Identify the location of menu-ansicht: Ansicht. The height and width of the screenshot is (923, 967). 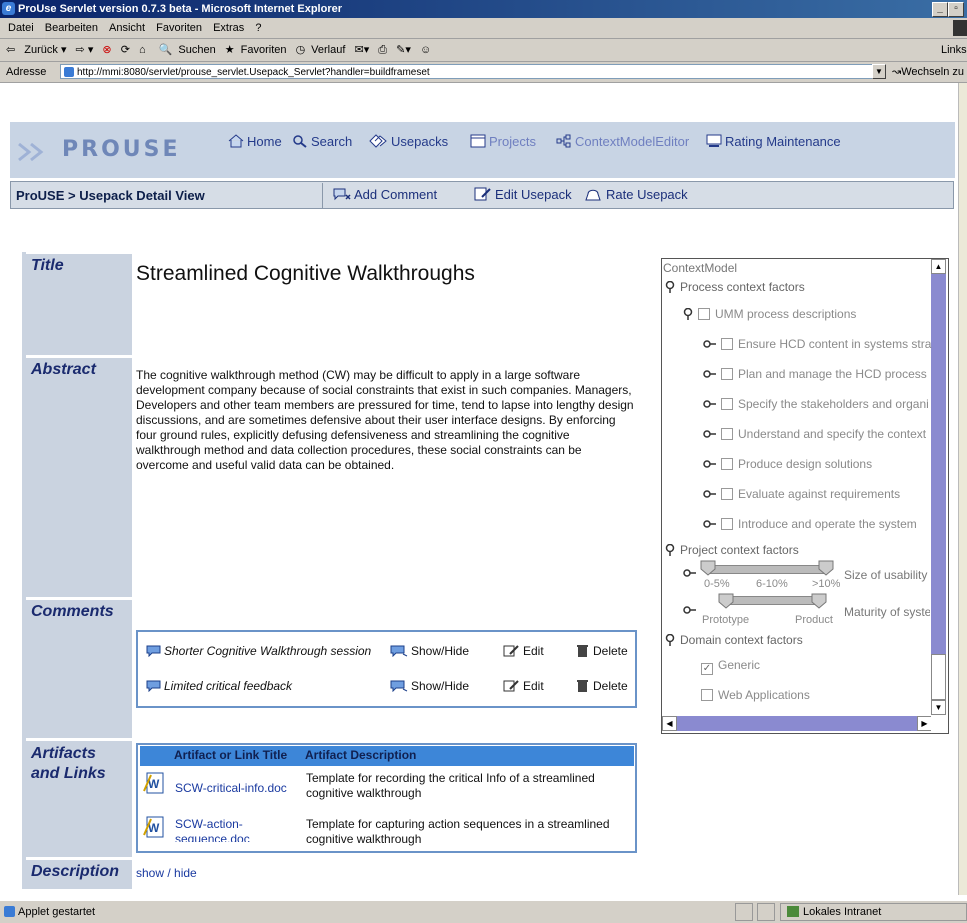
(127, 28).